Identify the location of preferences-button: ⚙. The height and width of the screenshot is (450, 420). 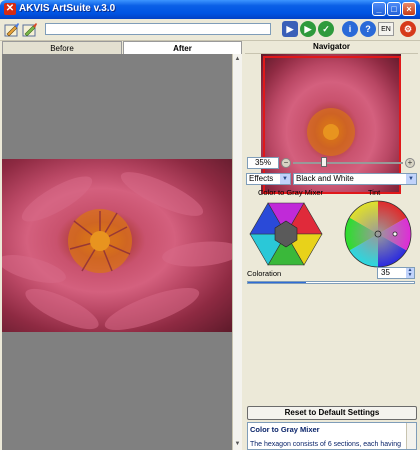
(408, 29).